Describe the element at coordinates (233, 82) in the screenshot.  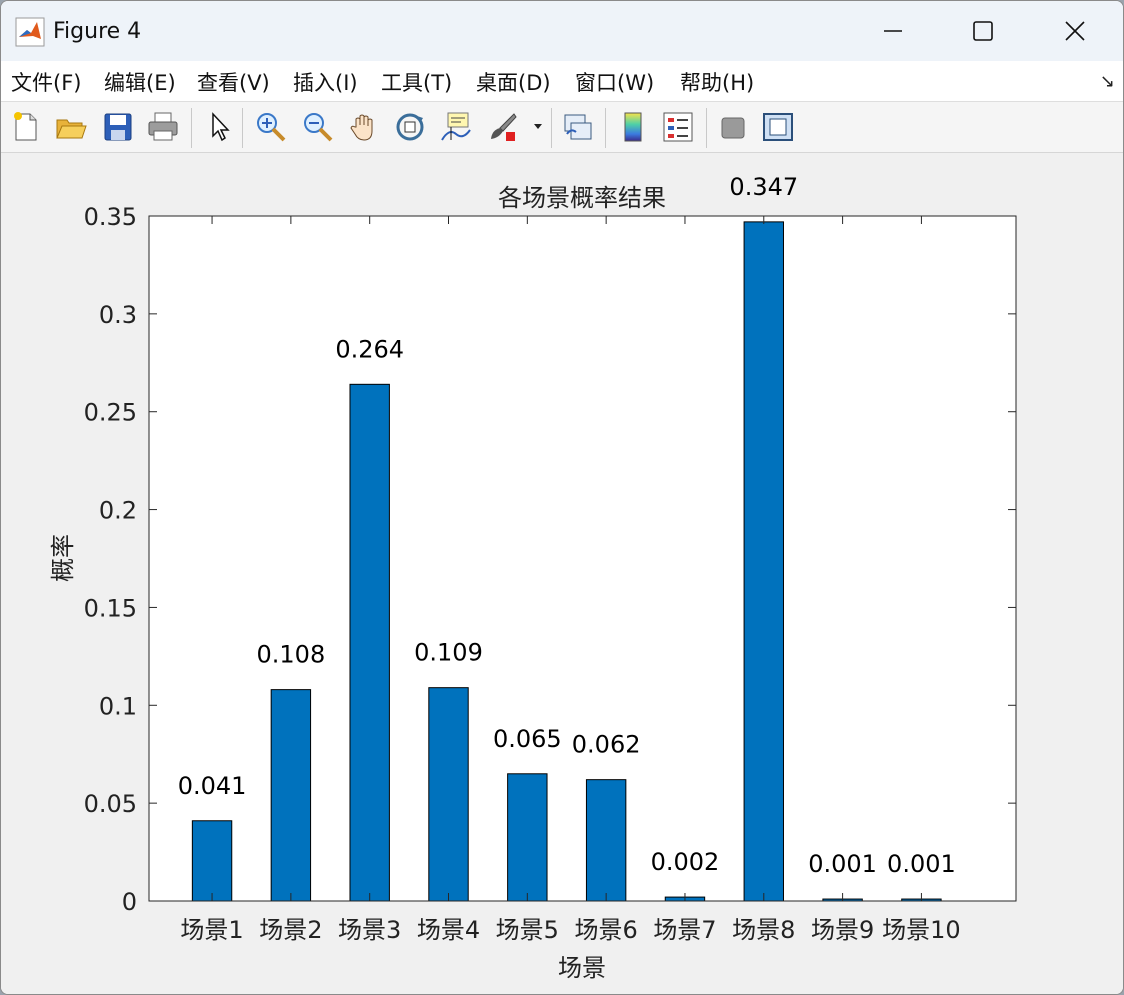
I see `menu-view: 查看(V)` at that location.